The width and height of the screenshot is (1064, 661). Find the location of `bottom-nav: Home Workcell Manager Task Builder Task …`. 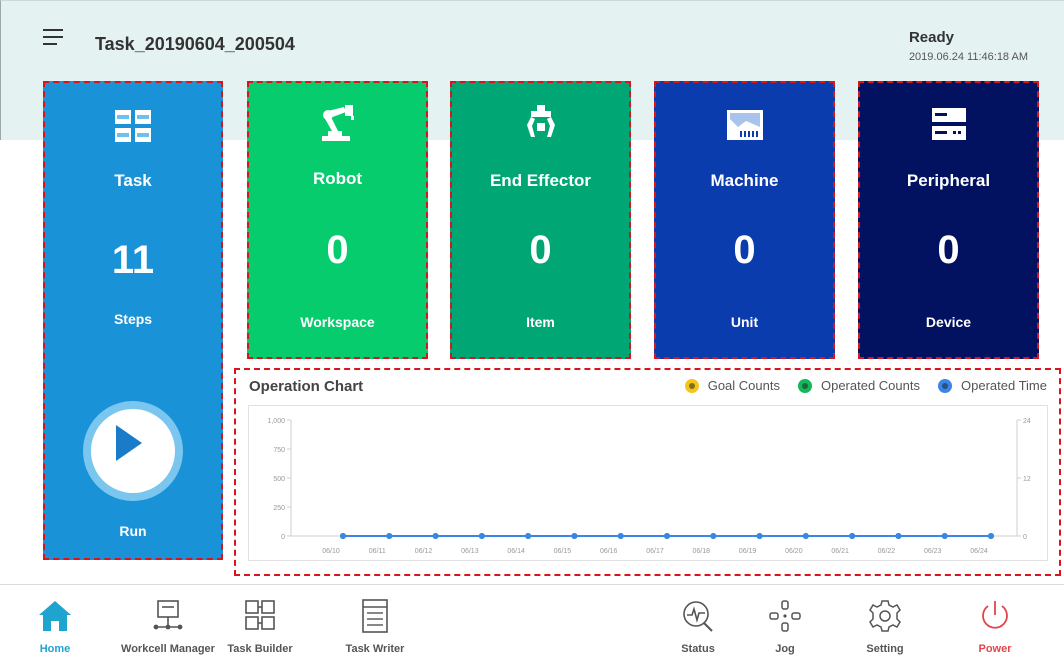

bottom-nav: Home Workcell Manager Task Builder Task … is located at coordinates (532, 622).